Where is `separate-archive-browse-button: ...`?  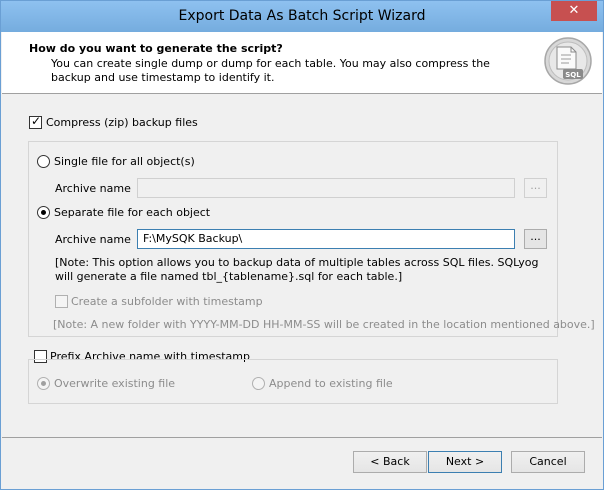 separate-archive-browse-button: ... is located at coordinates (535, 239).